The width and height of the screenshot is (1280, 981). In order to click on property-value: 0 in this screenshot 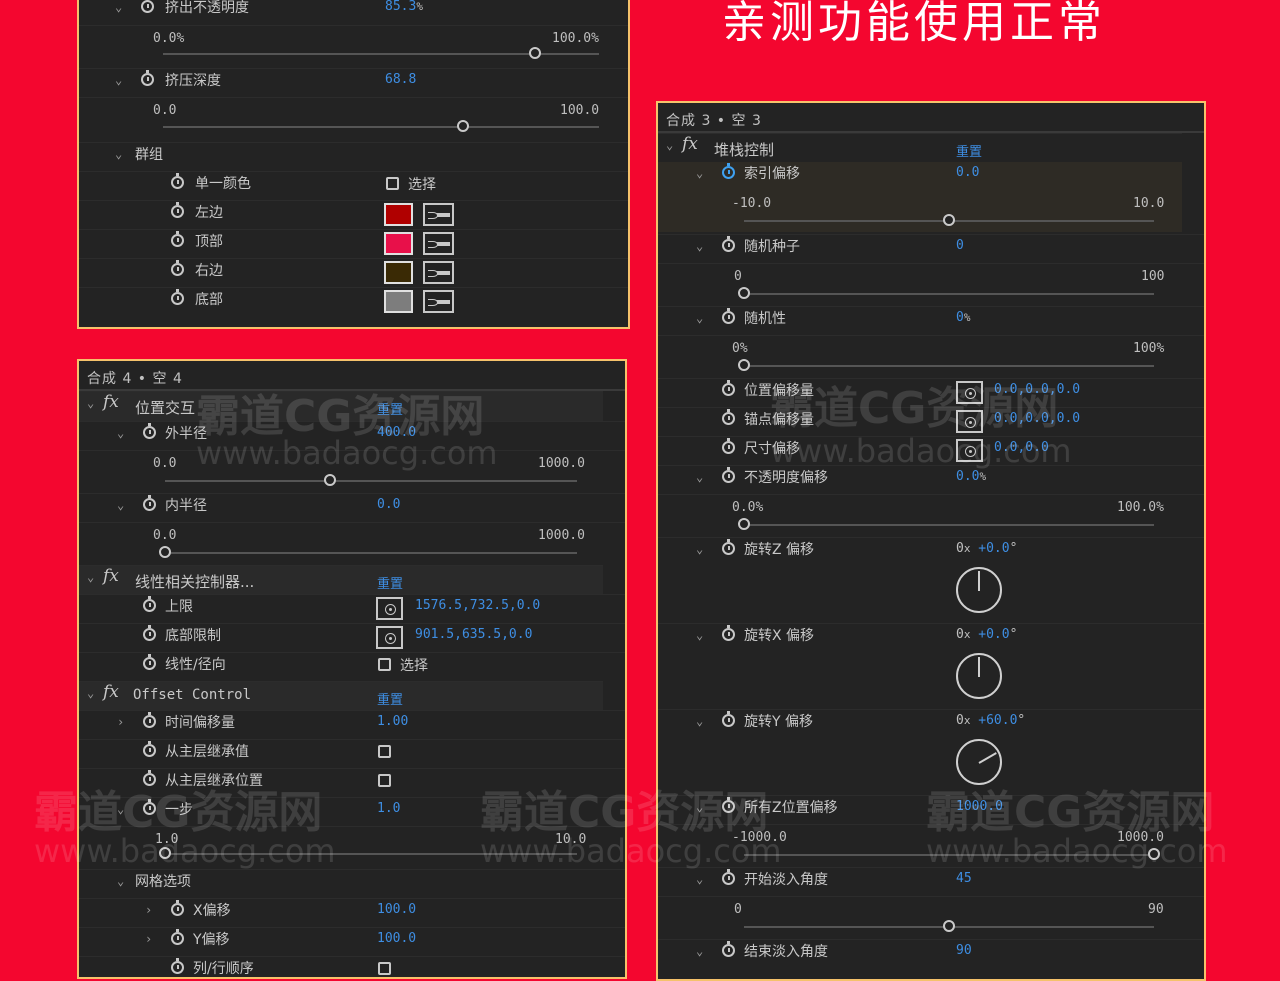, I will do `click(960, 245)`.